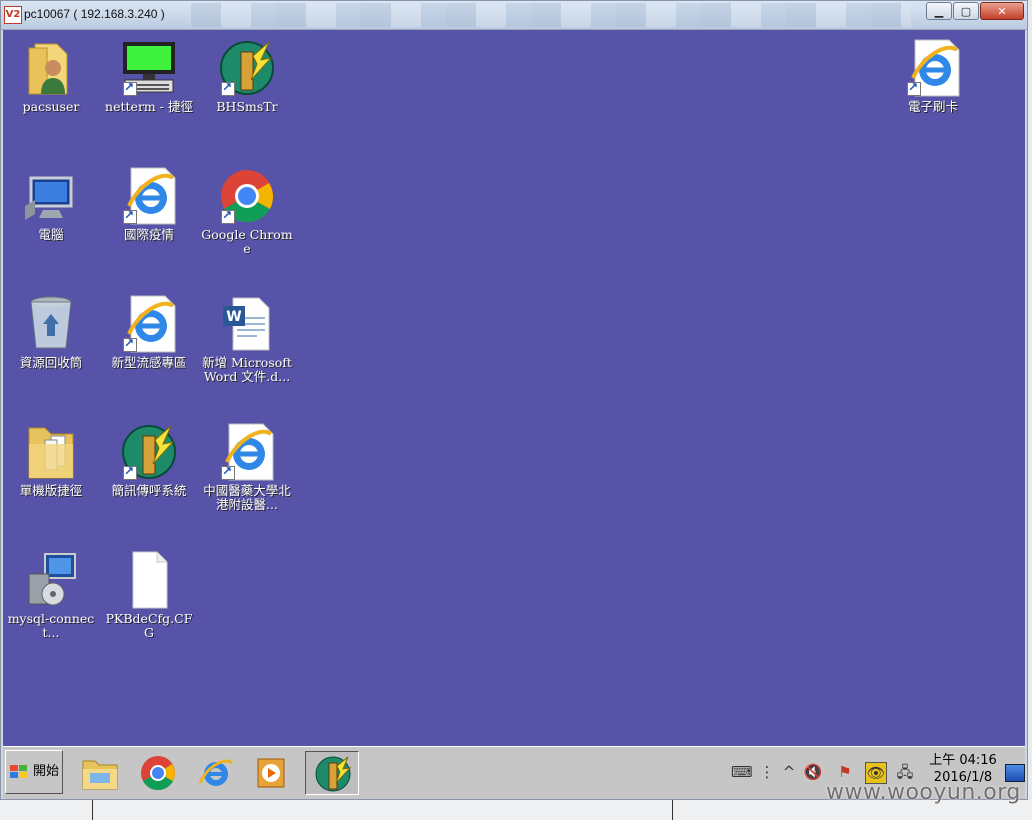 Image resolution: width=1032 pixels, height=820 pixels. Describe the element at coordinates (149, 625) in the screenshot. I see `desktop-icon-label: PKBdeCfg.CFG` at that location.